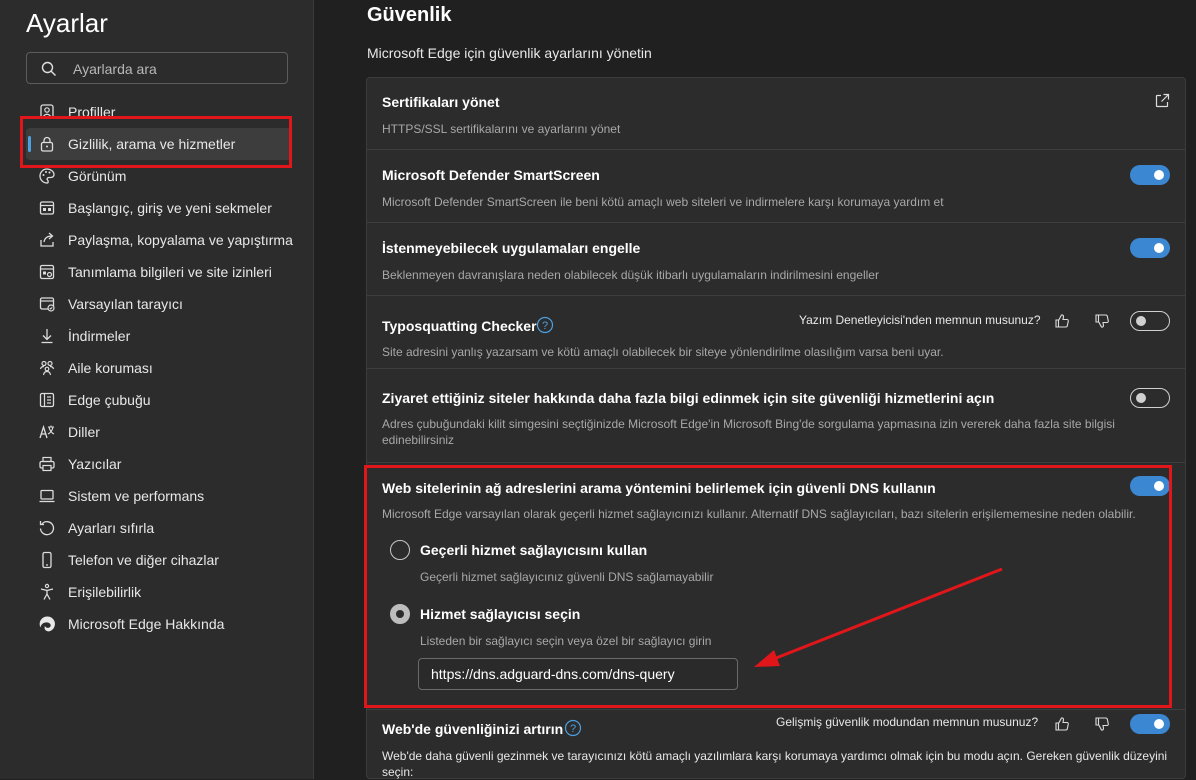 Image resolution: width=1196 pixels, height=780 pixels. Describe the element at coordinates (95, 464) in the screenshot. I see `sidebar-item-label: Yazıcılar` at that location.